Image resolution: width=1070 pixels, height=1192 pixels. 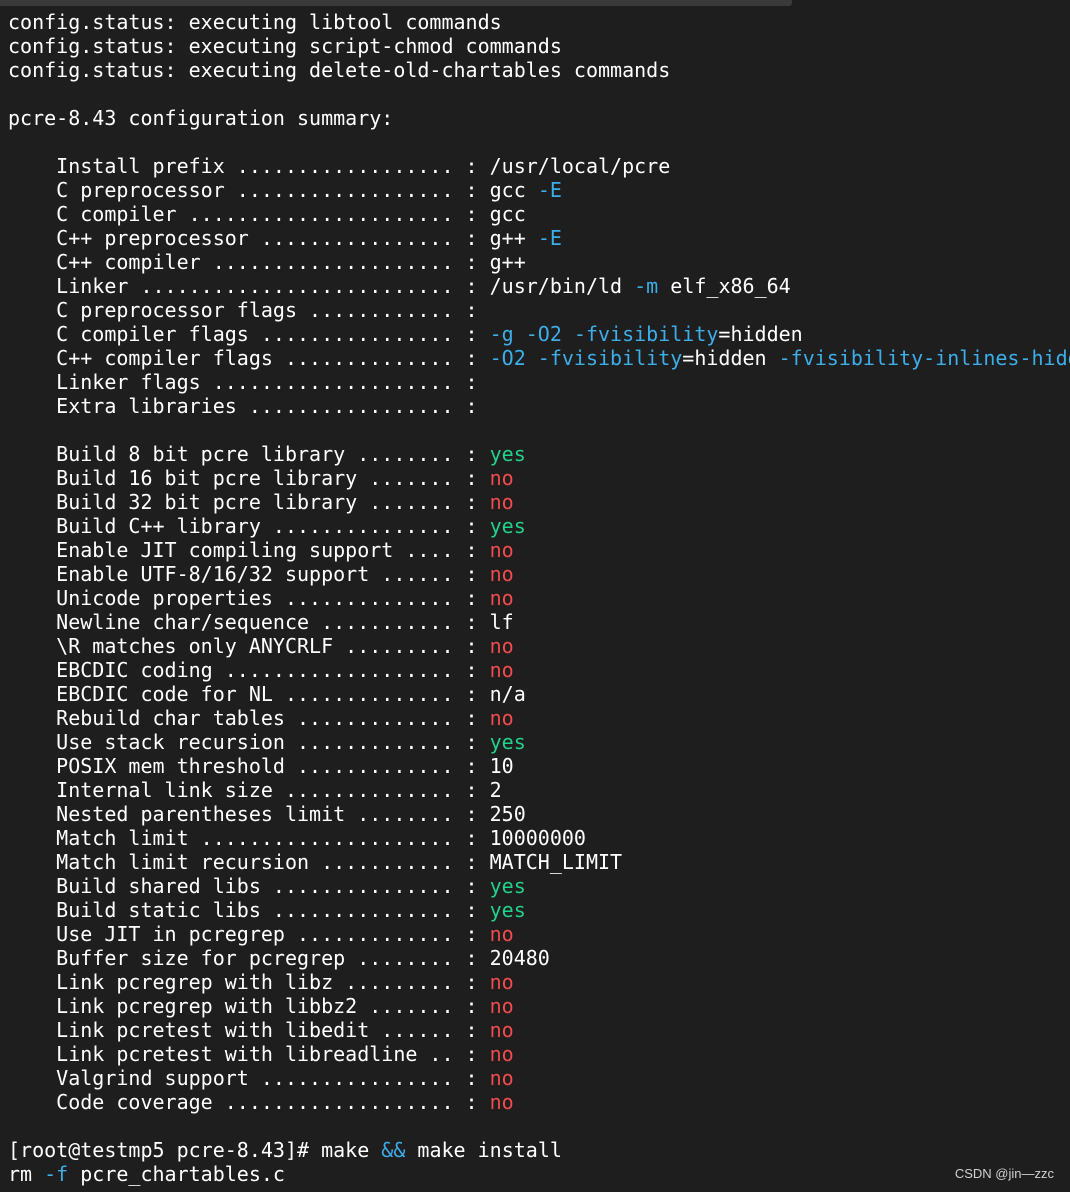 What do you see at coordinates (604, 334) in the screenshot?
I see `terminal-text-segment: -g -O2 -fvisibility` at bounding box center [604, 334].